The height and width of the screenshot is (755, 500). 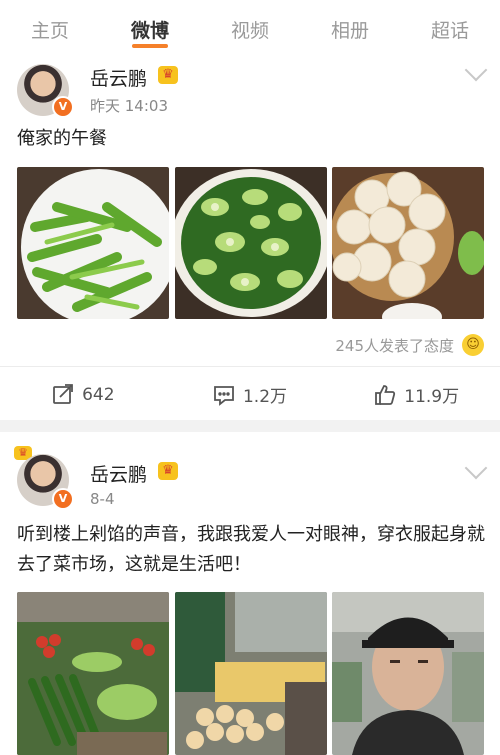 What do you see at coordinates (224, 395) in the screenshot?
I see `comment-icon` at bounding box center [224, 395].